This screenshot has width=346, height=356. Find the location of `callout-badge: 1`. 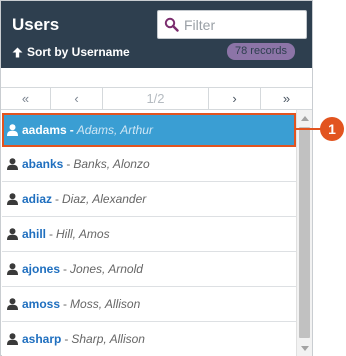

callout-badge: 1 is located at coordinates (332, 129).